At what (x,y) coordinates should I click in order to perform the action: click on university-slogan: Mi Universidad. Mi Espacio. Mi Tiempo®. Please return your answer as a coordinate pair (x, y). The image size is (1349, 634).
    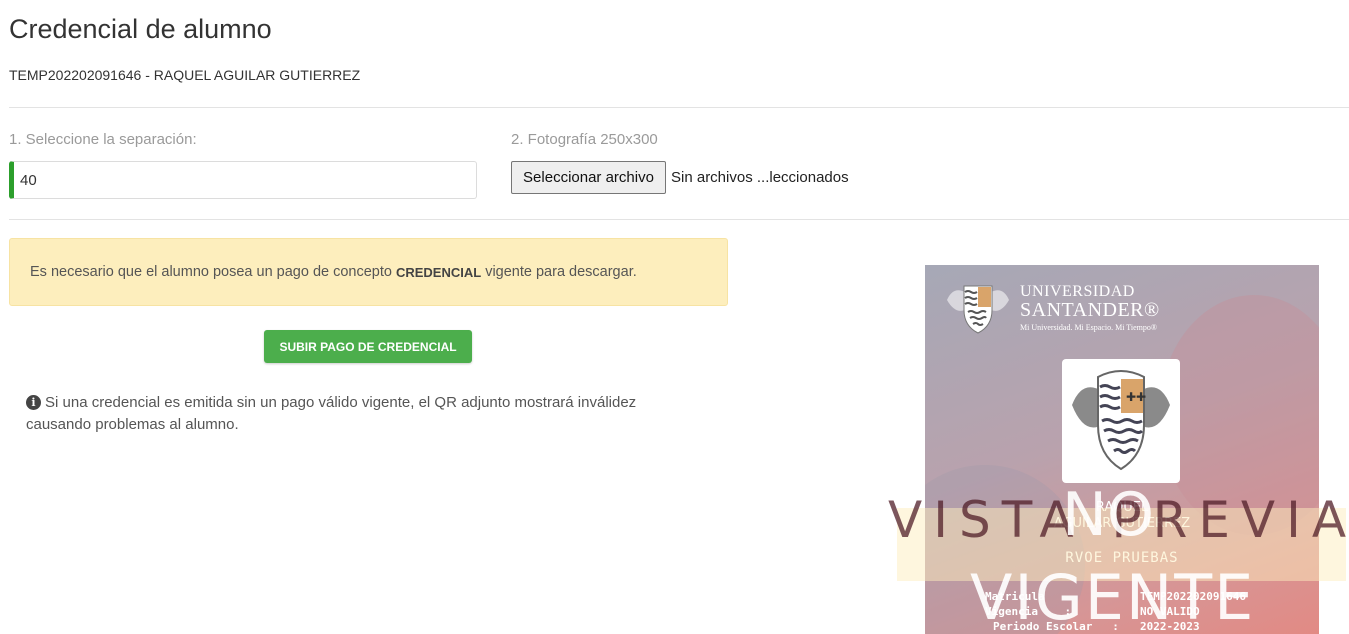
    Looking at the image, I should click on (1088, 327).